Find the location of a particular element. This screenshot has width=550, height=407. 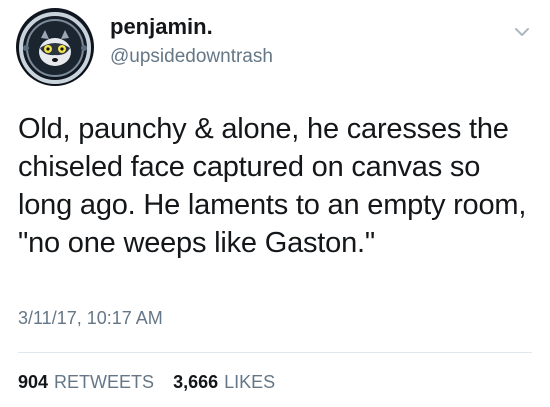

avatar is located at coordinates (55, 47).